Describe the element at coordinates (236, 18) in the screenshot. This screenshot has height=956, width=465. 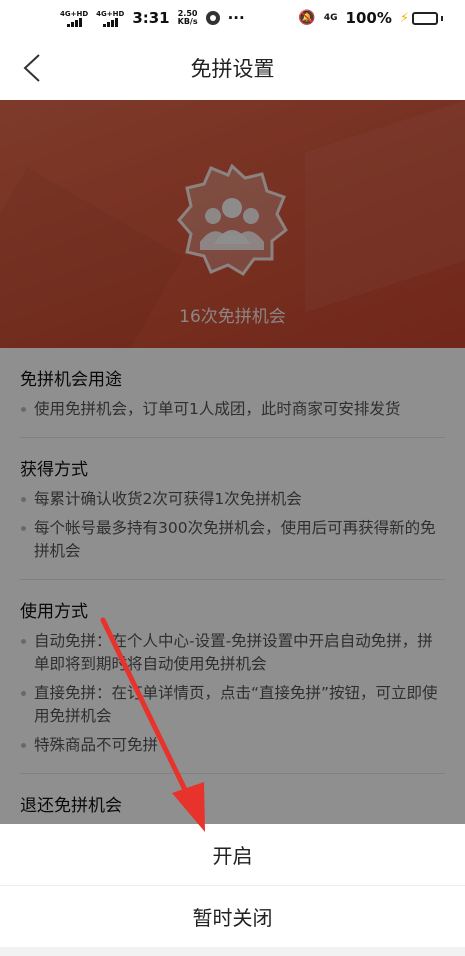
I see `more-notifications: ···` at that location.